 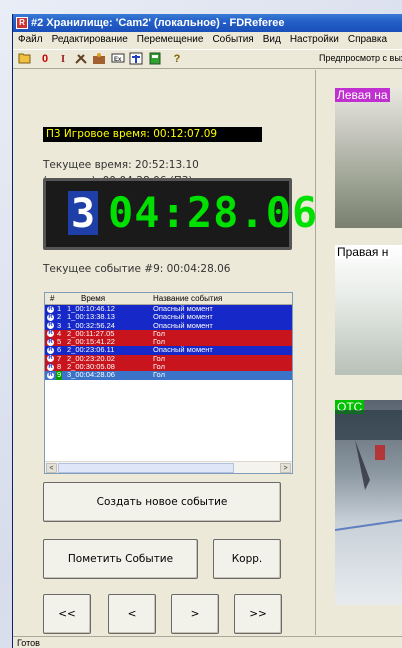 What do you see at coordinates (362, 95) in the screenshot?
I see `camera-label-left: Левая на` at bounding box center [362, 95].